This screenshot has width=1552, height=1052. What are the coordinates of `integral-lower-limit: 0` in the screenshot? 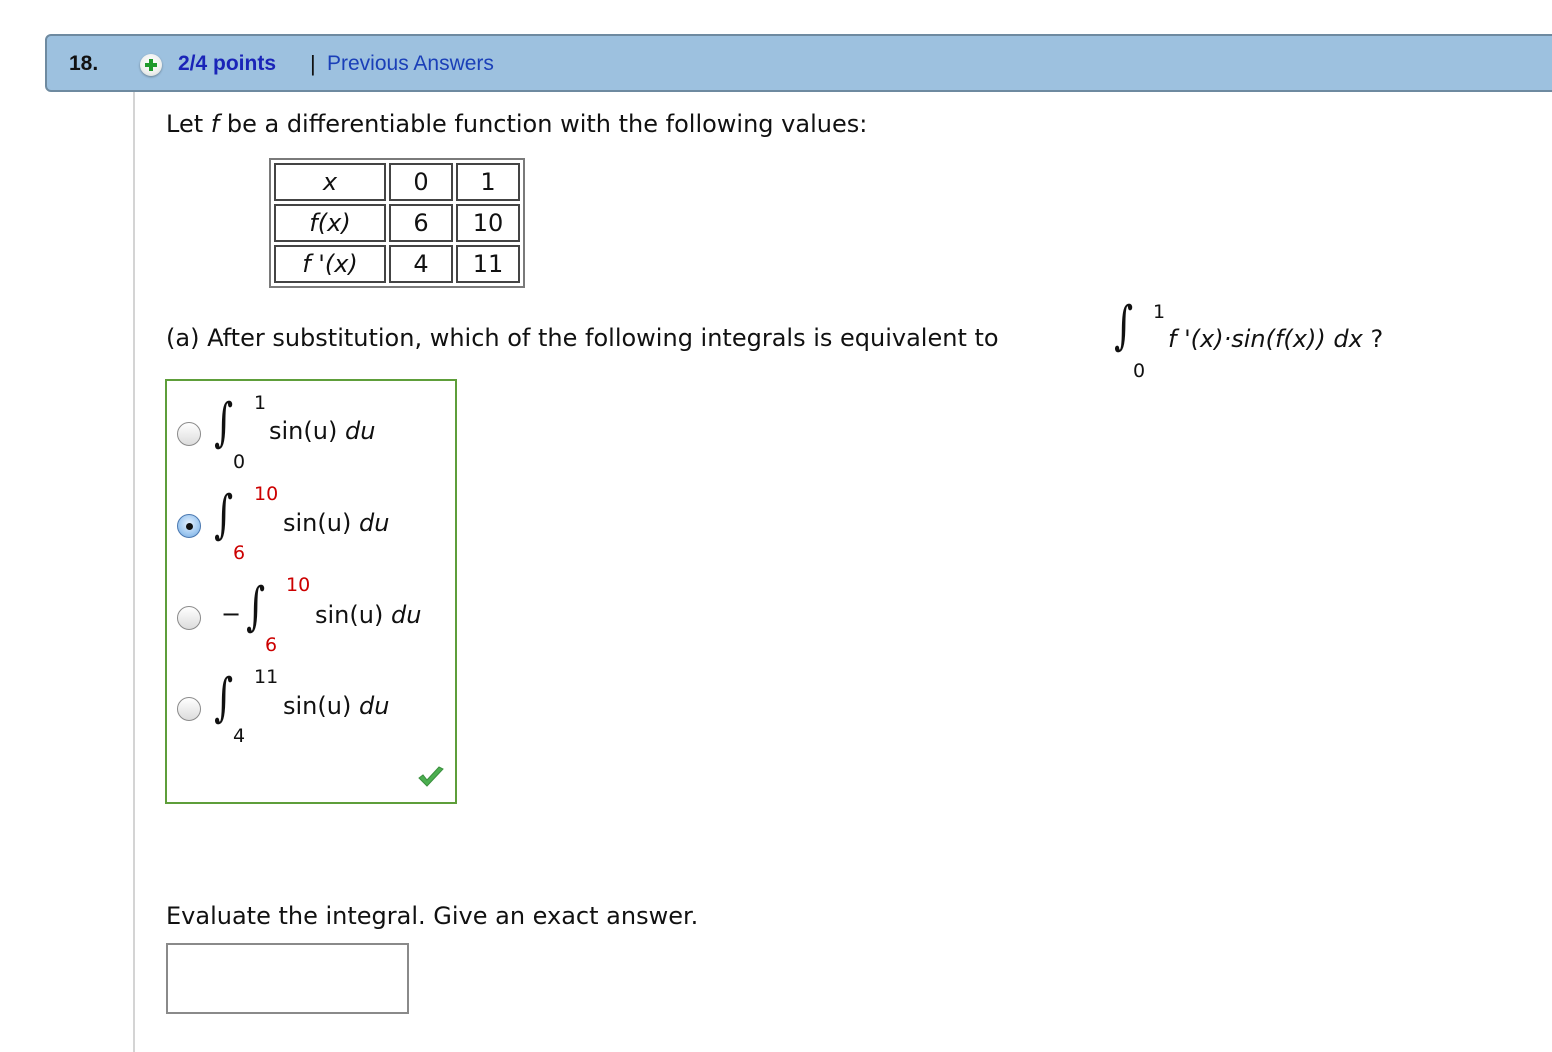 It's located at (1139, 371).